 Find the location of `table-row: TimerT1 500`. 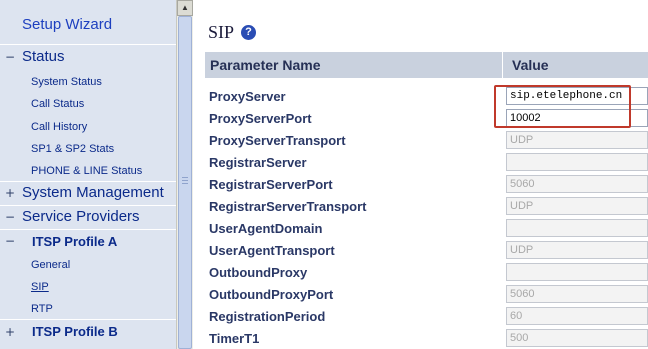

table-row: TimerT1 500 is located at coordinates (426, 338).